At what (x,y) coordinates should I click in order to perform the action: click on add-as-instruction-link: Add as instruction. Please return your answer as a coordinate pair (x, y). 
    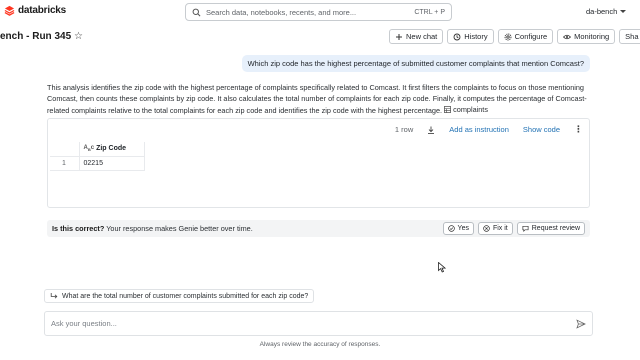
    Looking at the image, I should click on (479, 129).